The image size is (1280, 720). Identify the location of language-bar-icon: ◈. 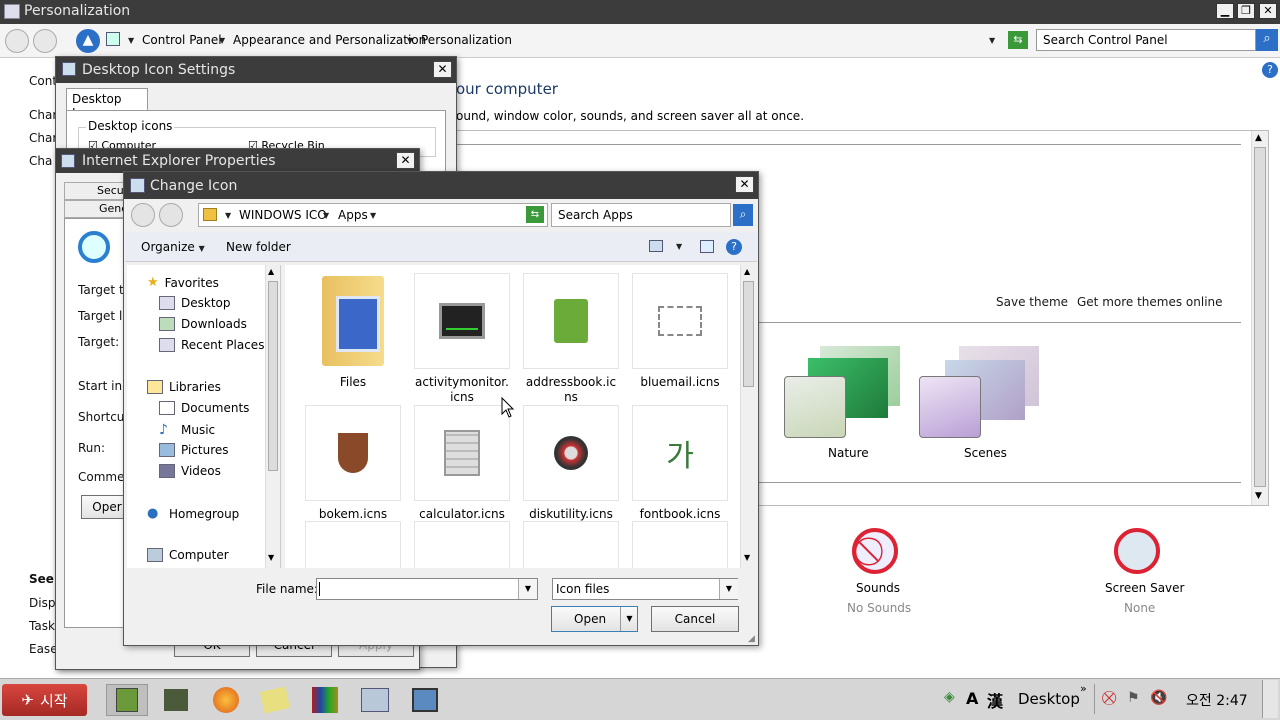
(949, 697).